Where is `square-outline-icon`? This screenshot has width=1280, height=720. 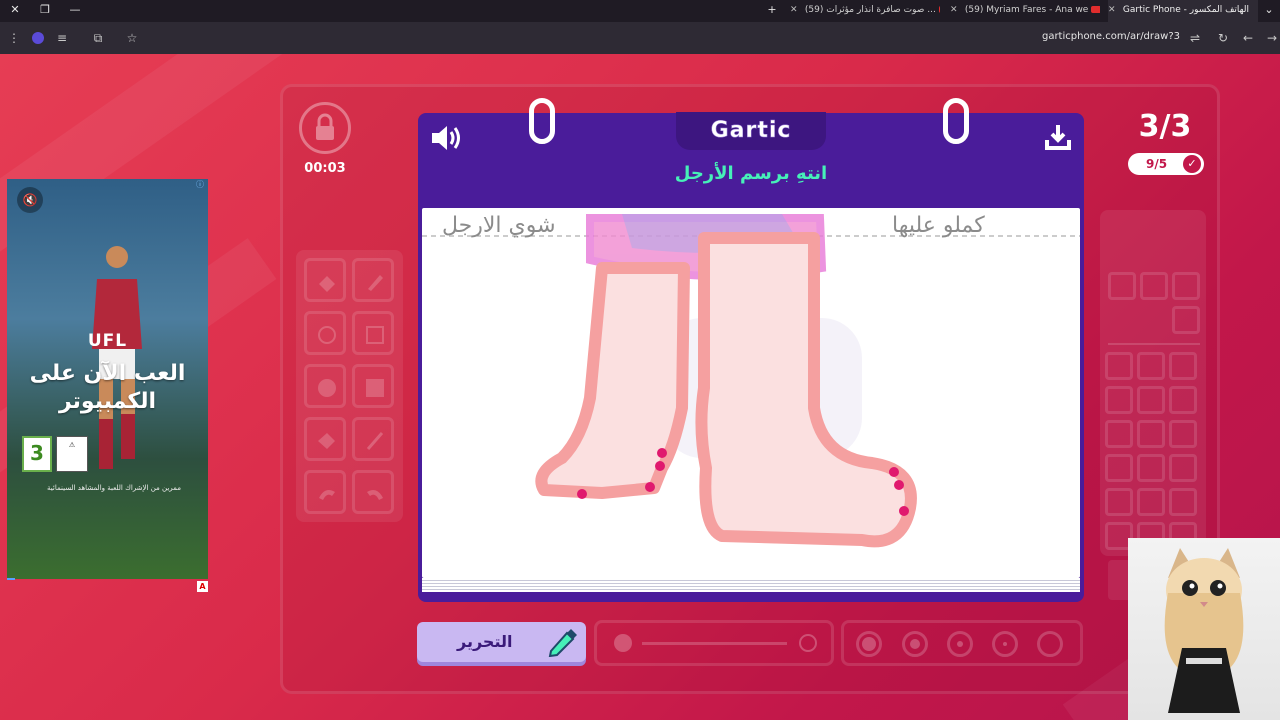 square-outline-icon is located at coordinates (375, 335).